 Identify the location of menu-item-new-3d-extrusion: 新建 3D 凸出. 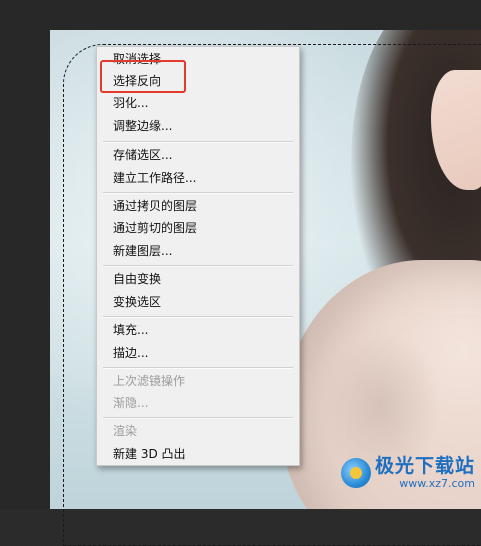
(149, 454).